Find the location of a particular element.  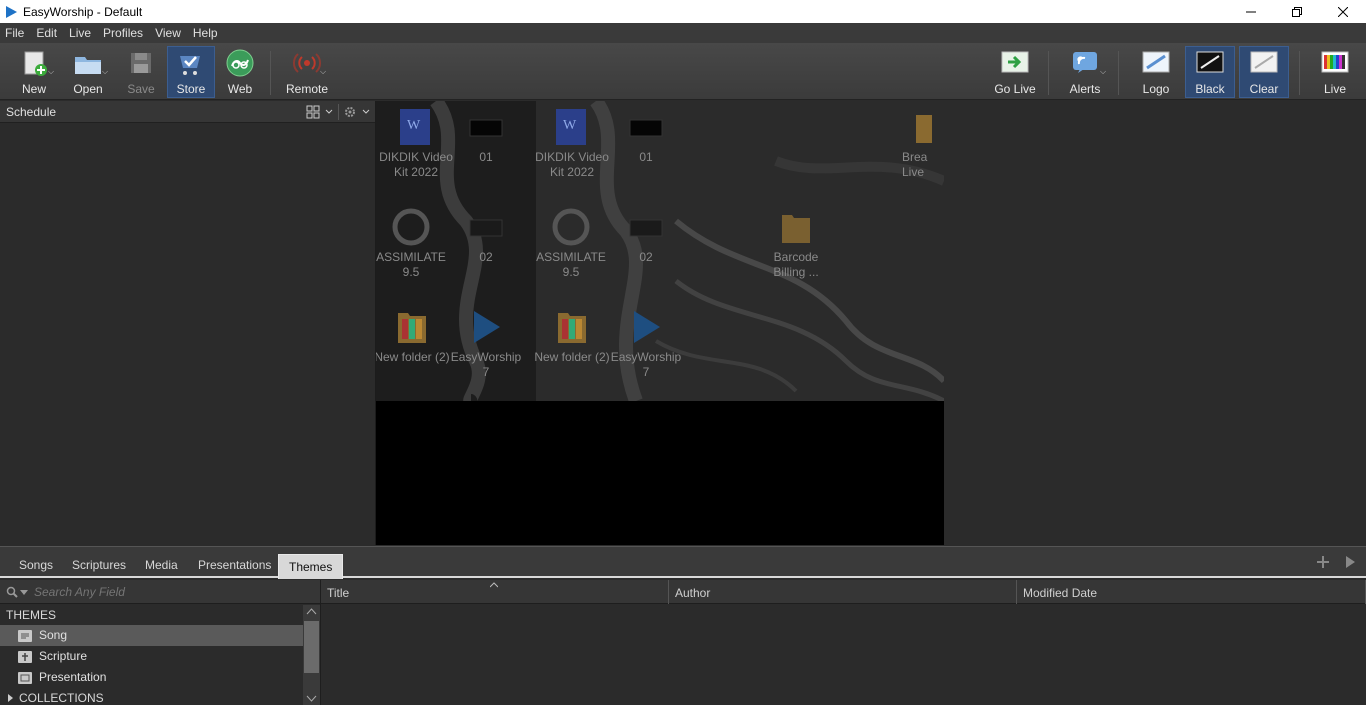

menu-live: Live is located at coordinates (80, 33).